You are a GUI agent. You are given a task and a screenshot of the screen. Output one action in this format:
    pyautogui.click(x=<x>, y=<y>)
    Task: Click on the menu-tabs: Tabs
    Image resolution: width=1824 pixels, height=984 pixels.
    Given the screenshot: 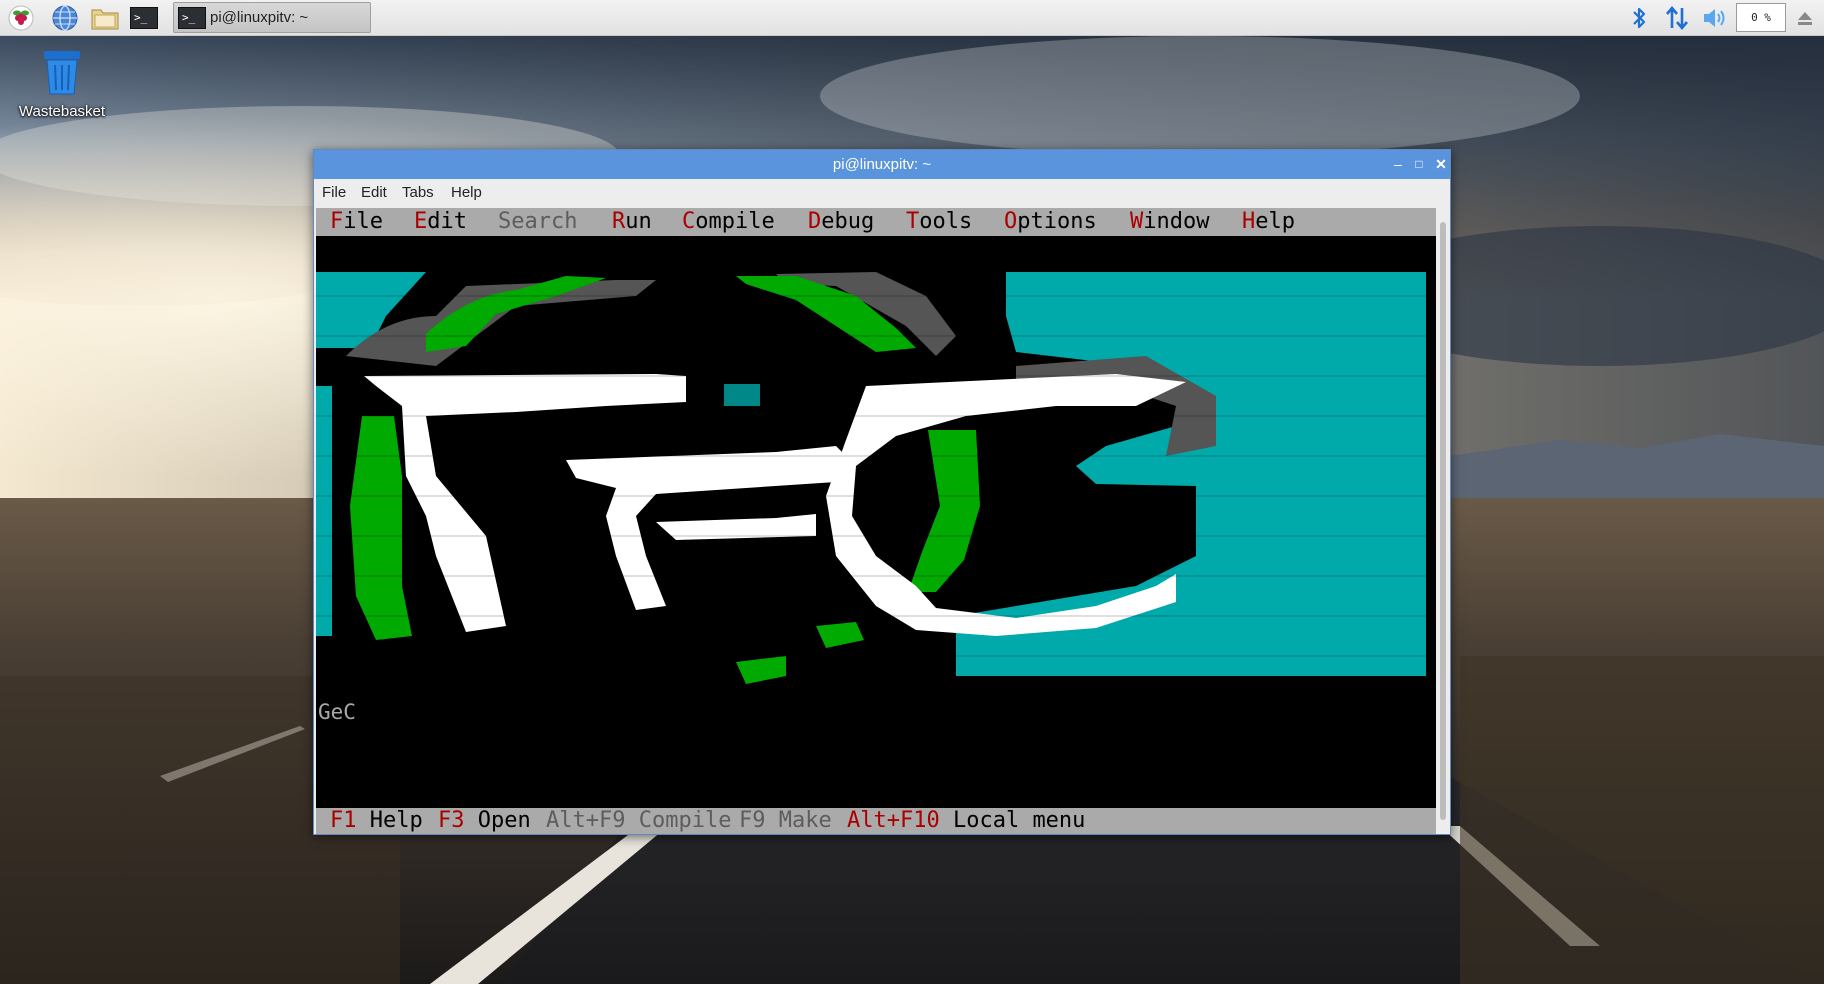 What is the action you would take?
    pyautogui.click(x=418, y=192)
    